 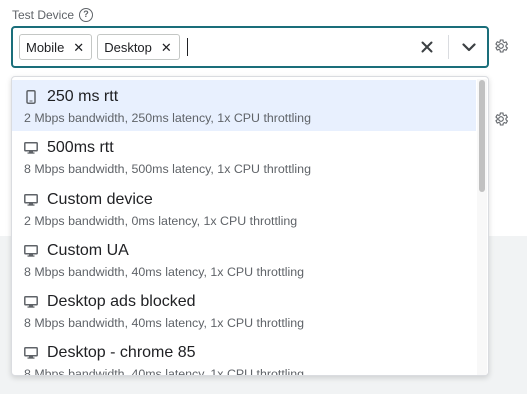 I want to click on field-label: Test Device ?, so click(x=53, y=15).